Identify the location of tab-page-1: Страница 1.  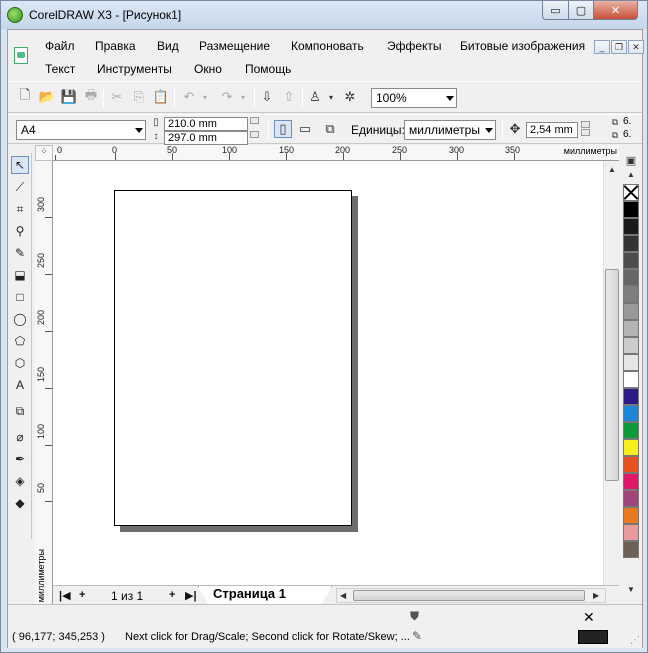
(265, 595).